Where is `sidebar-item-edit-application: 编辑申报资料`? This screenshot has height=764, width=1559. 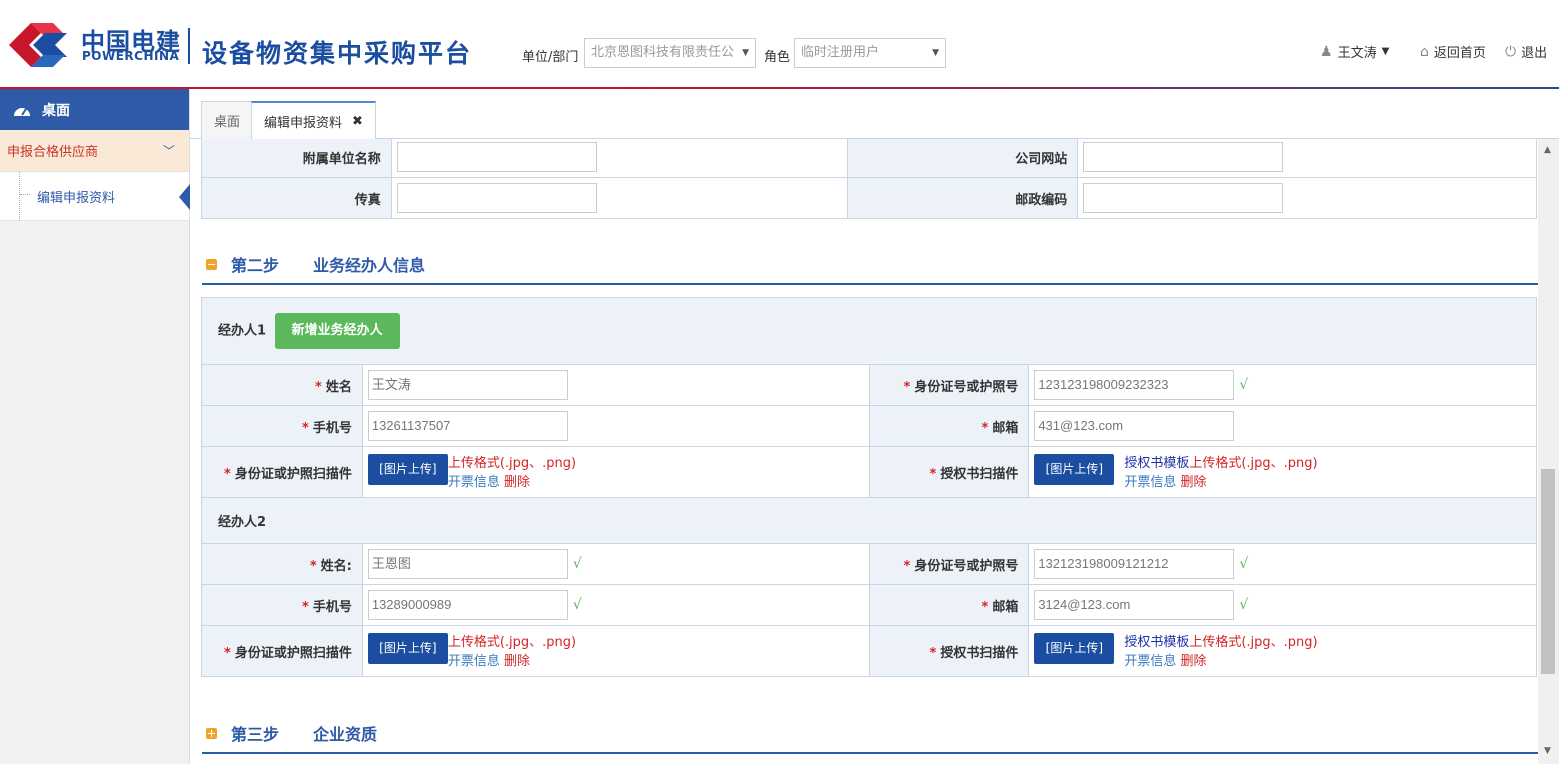 sidebar-item-edit-application: 编辑申报资料 is located at coordinates (95, 196).